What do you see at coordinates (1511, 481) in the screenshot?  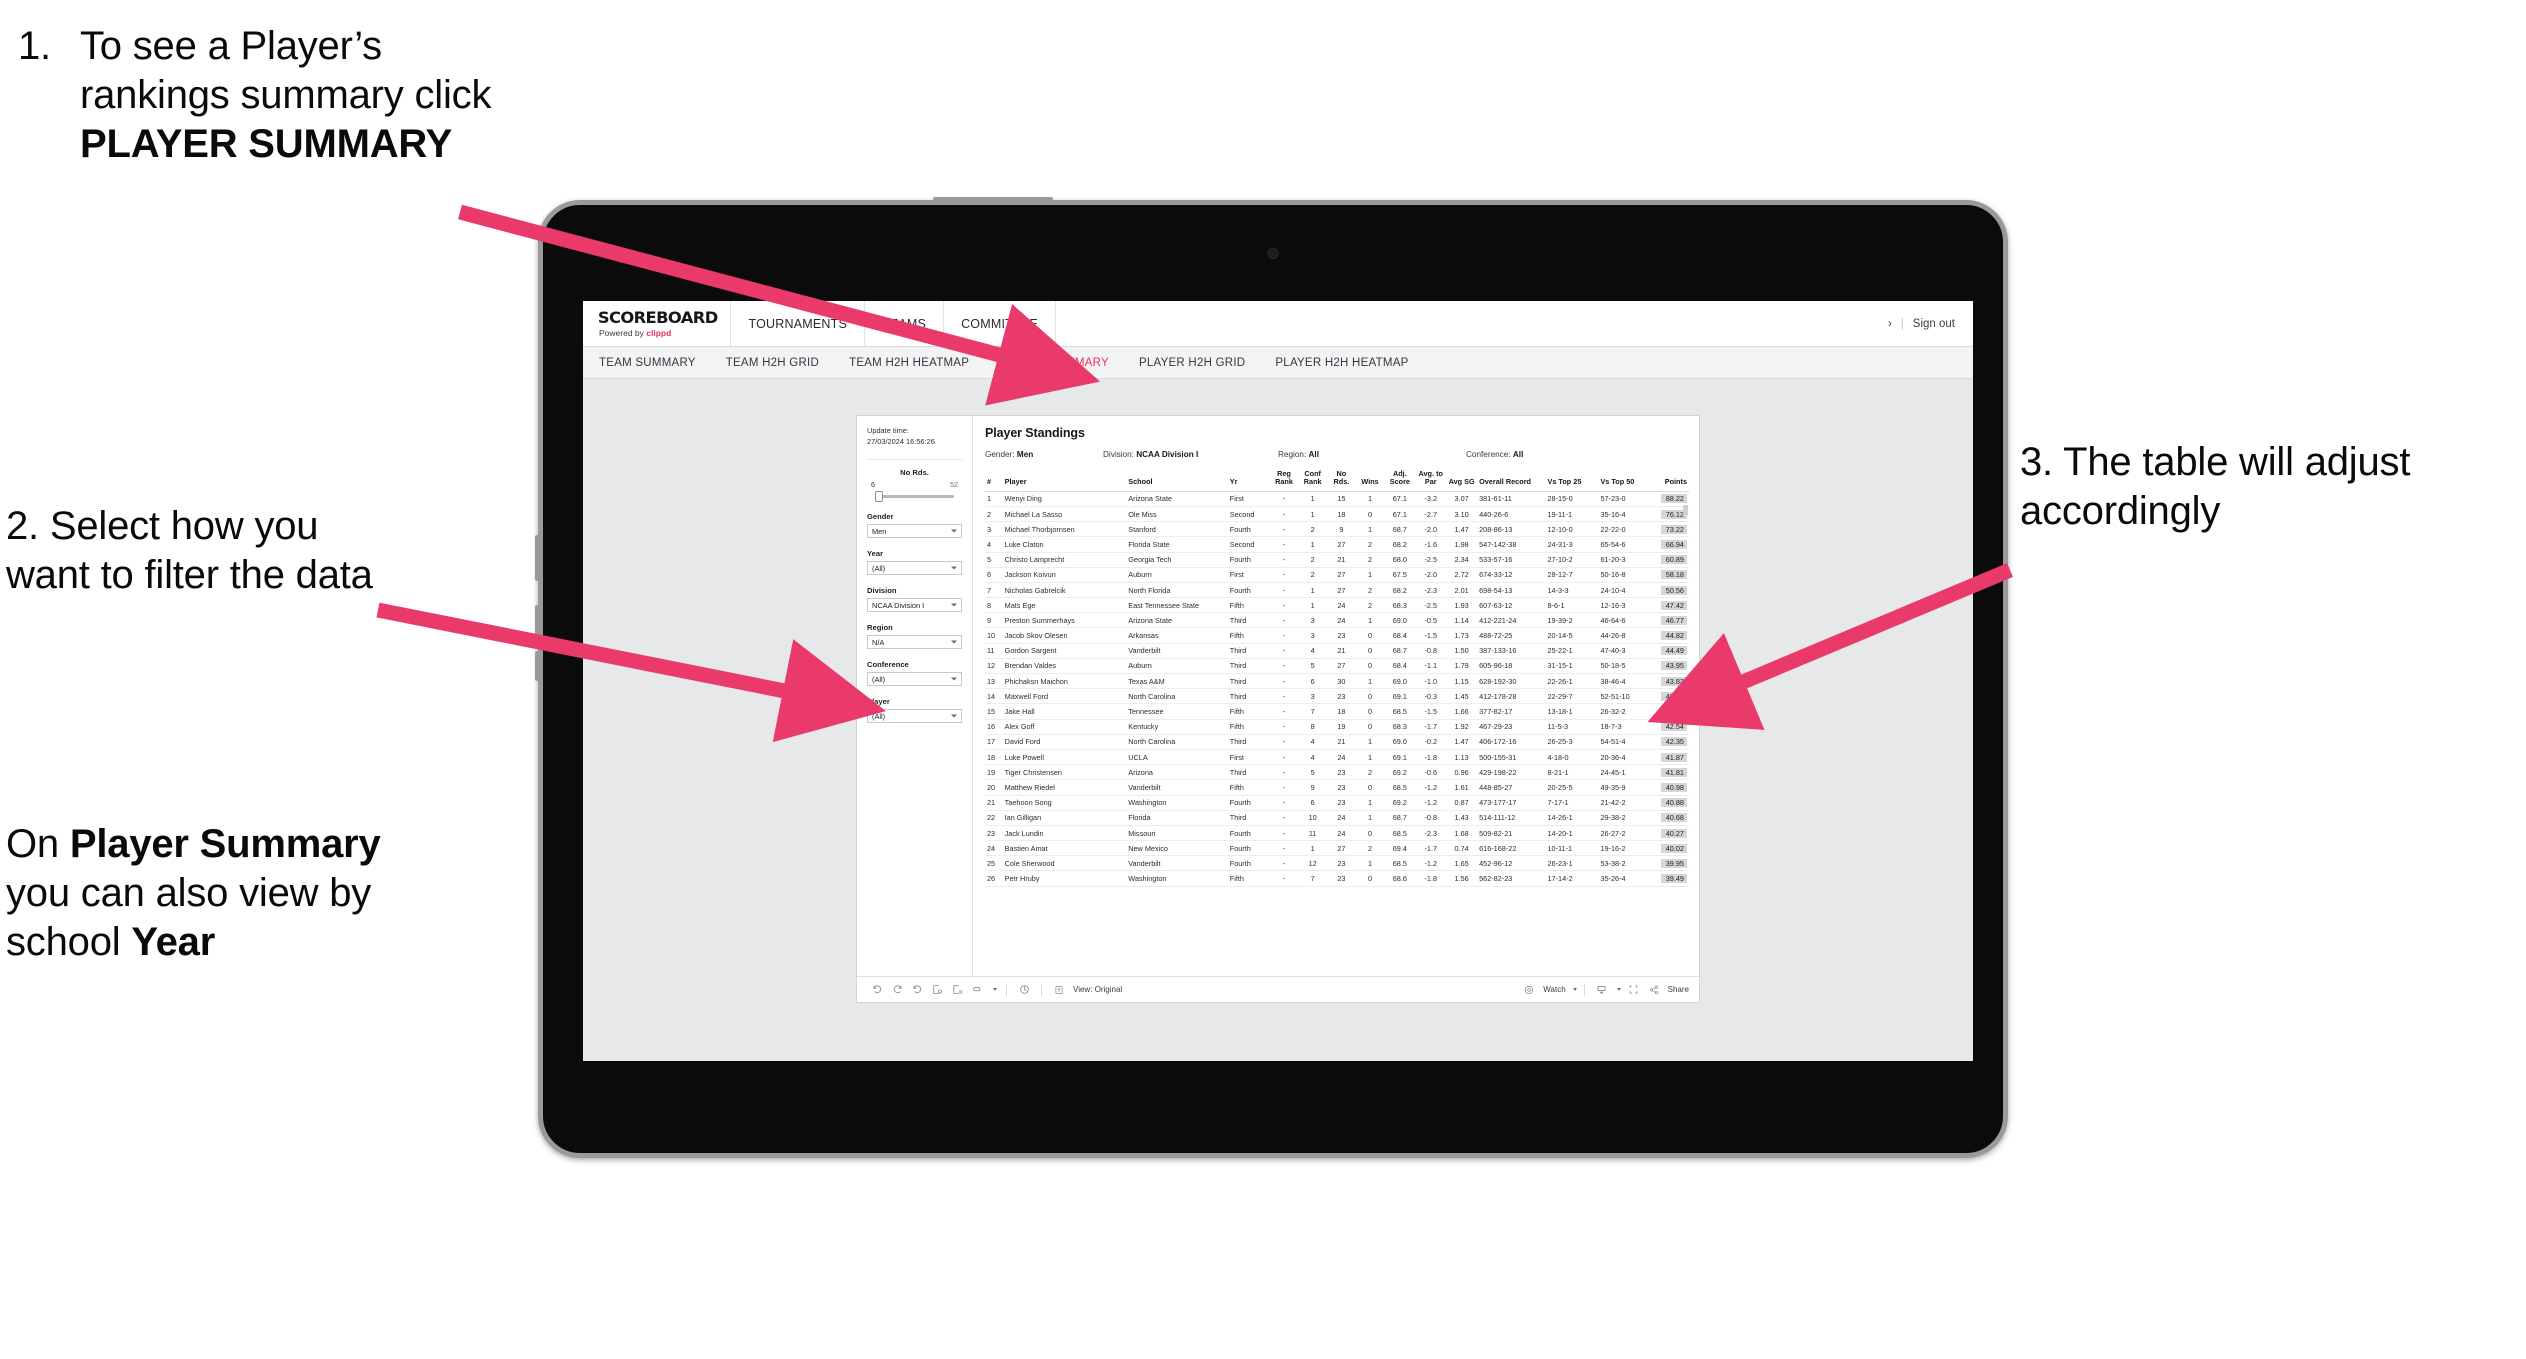 I see `col-overall-record: Overall Record` at bounding box center [1511, 481].